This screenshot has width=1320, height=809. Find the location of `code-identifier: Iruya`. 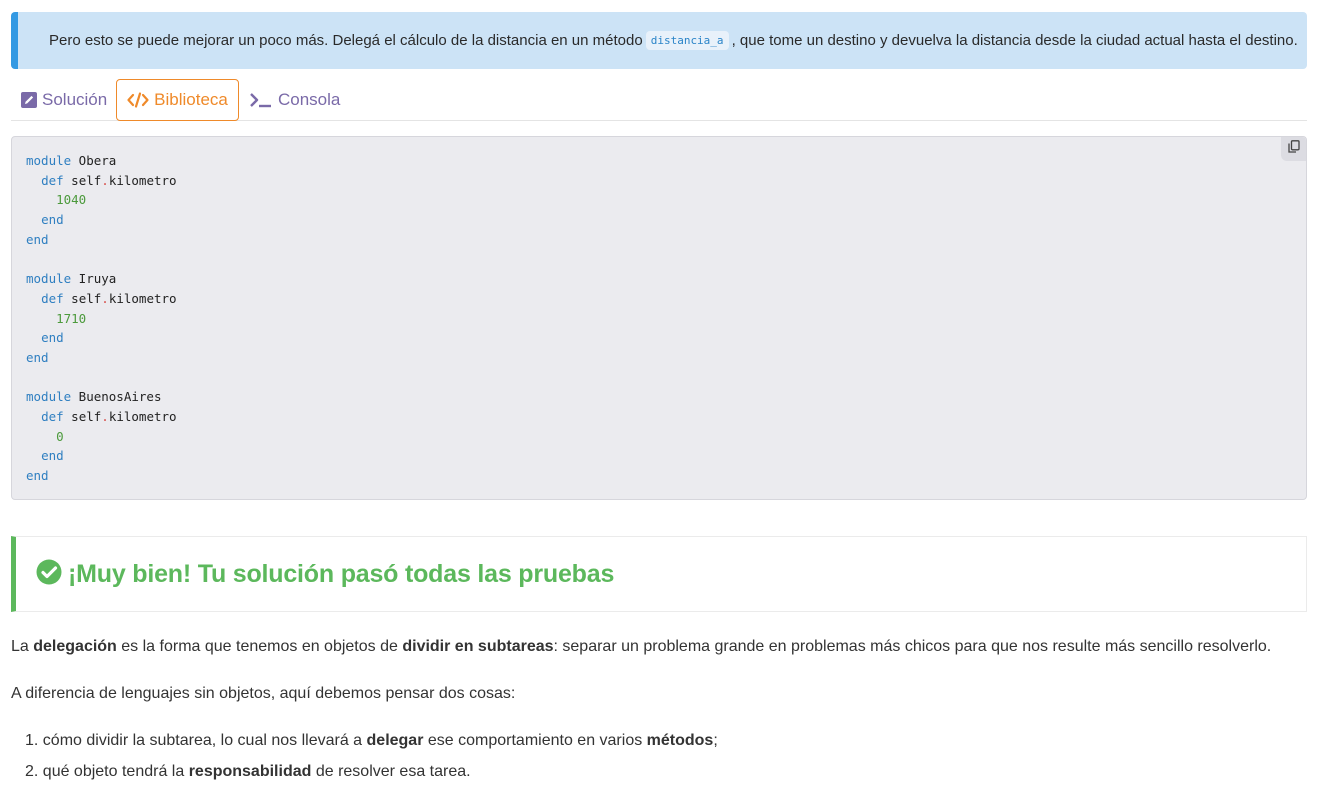

code-identifier: Iruya is located at coordinates (94, 279).